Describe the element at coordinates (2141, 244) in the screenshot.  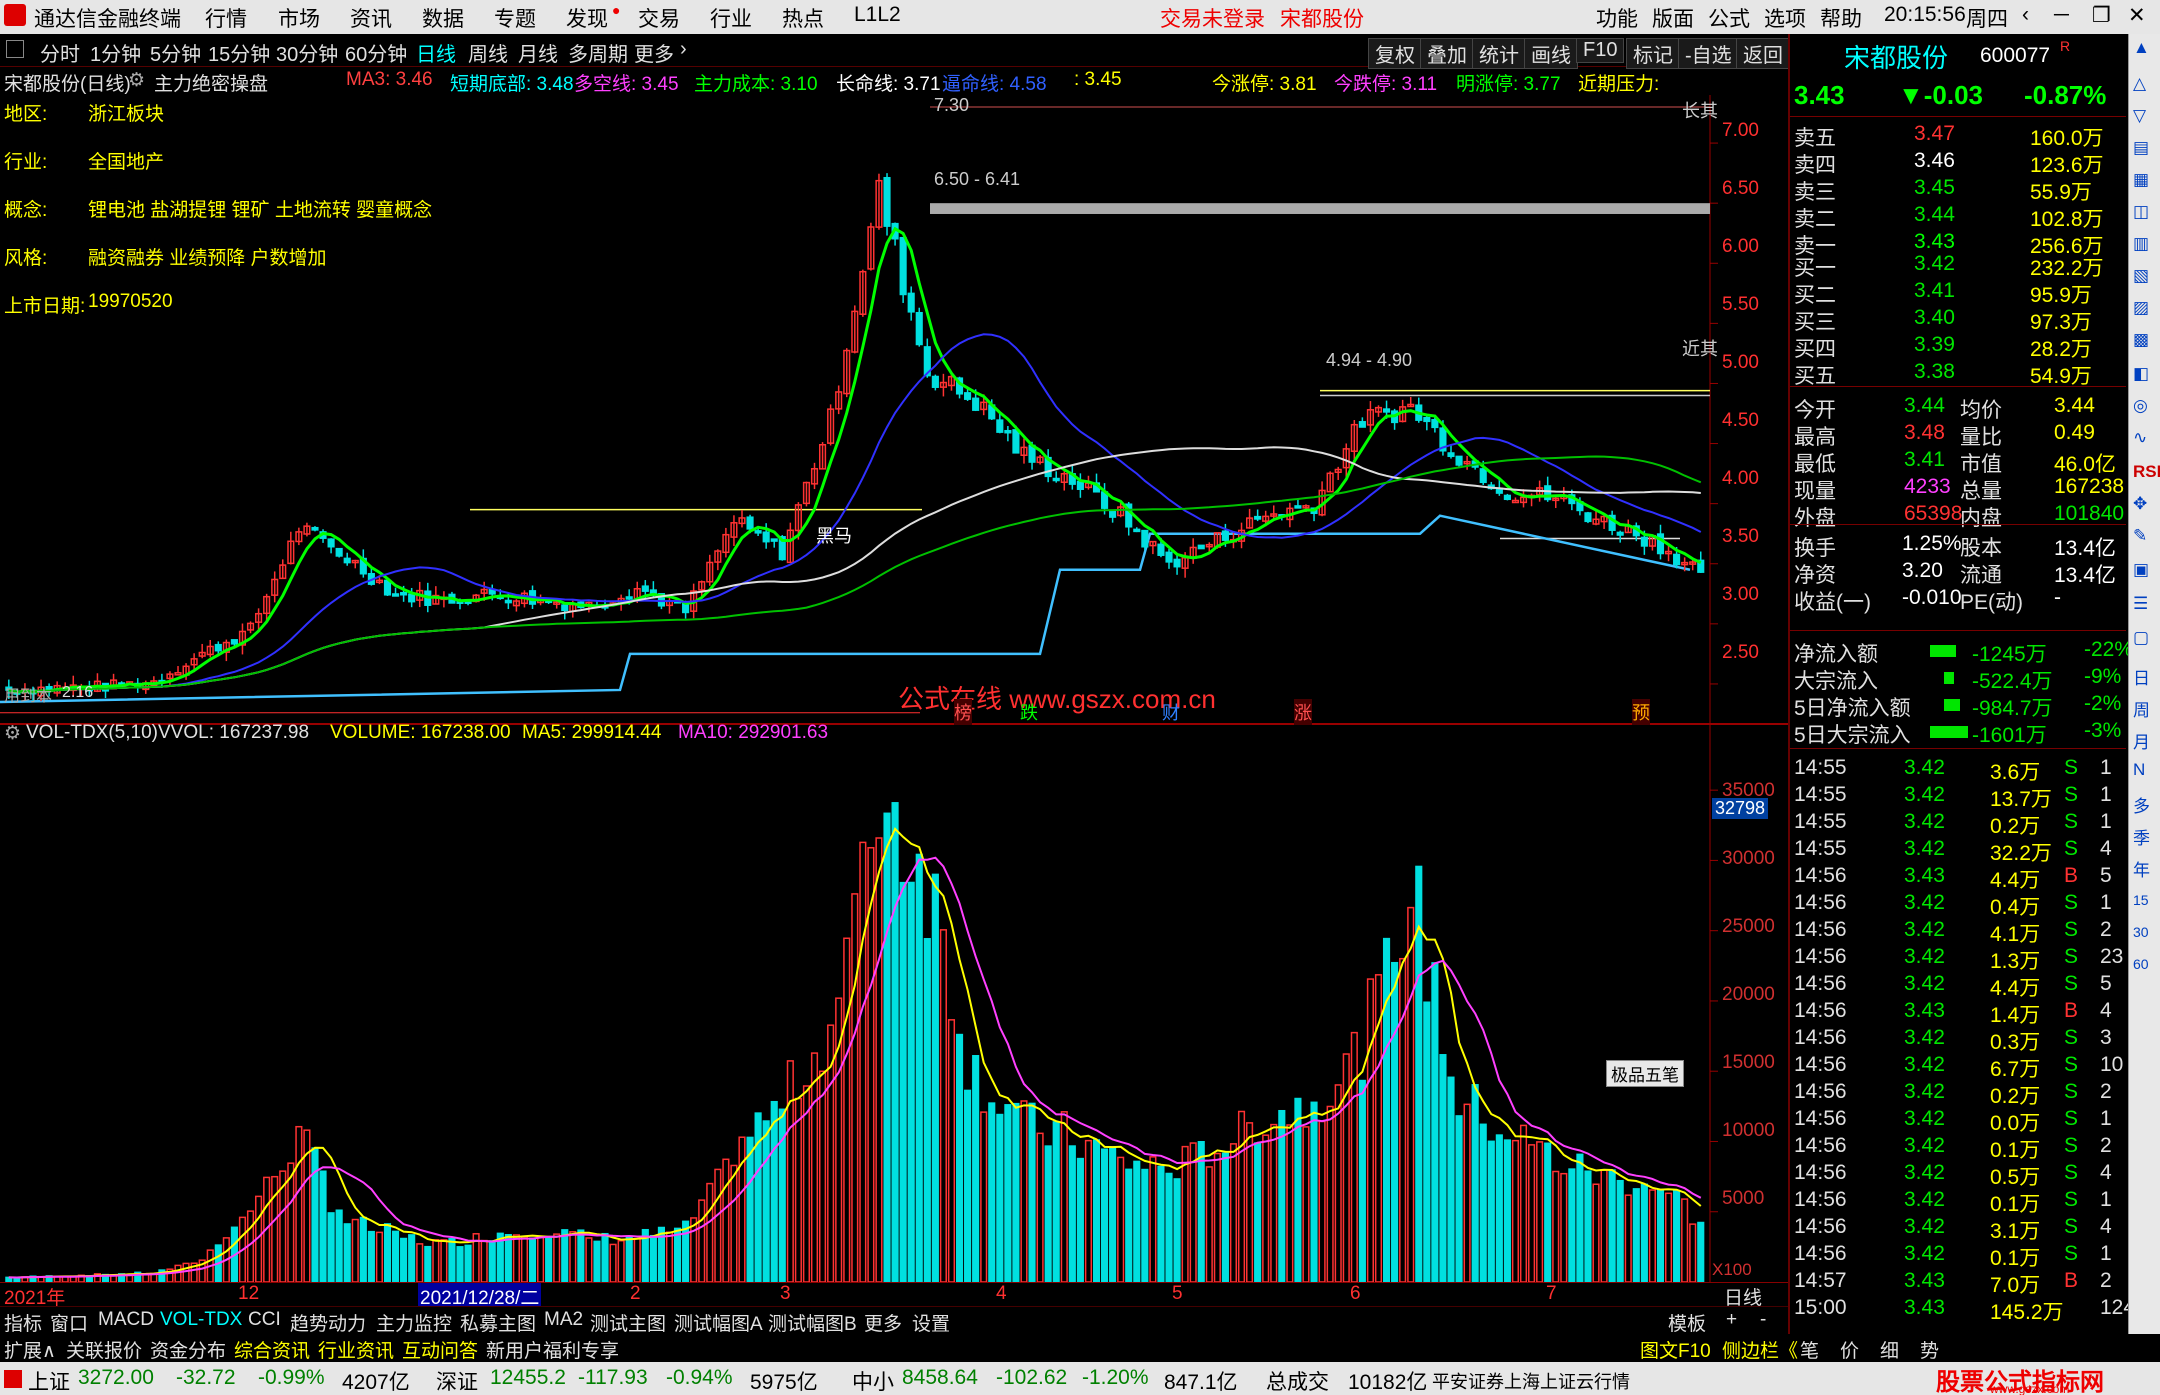
I see `side-kline-icon: ▥` at that location.